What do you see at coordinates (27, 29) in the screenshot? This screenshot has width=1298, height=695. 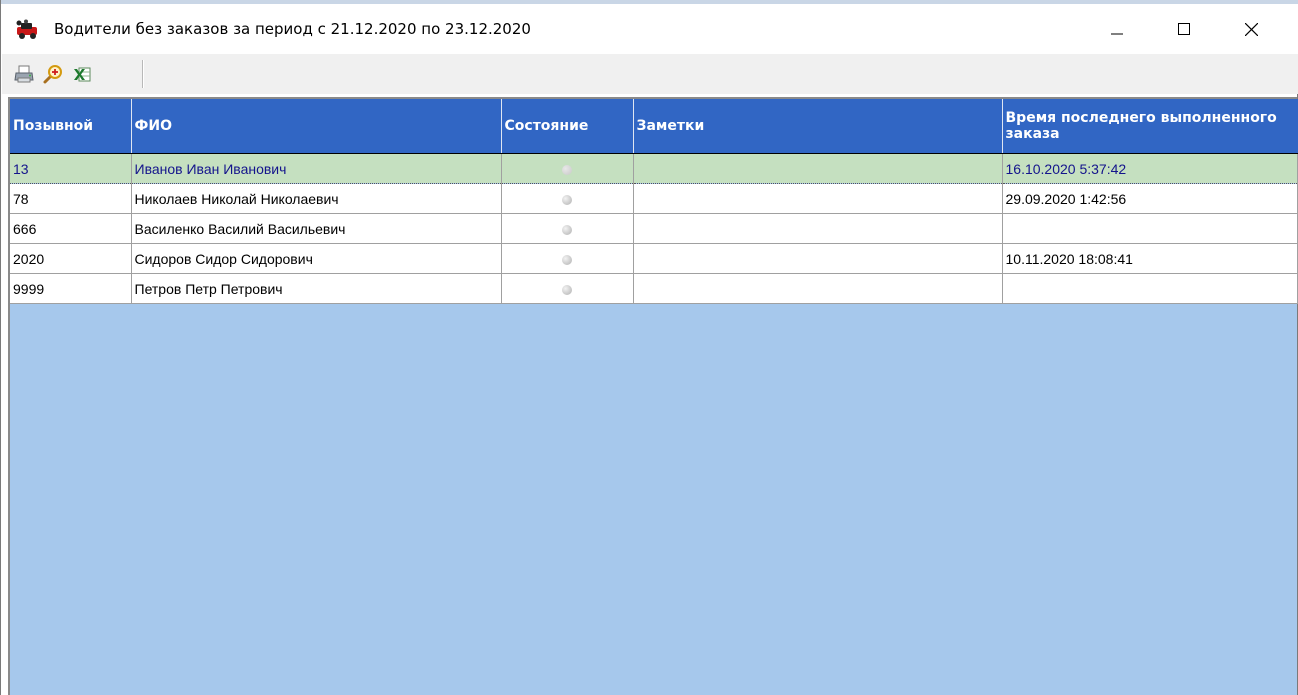 I see `app-icon` at bounding box center [27, 29].